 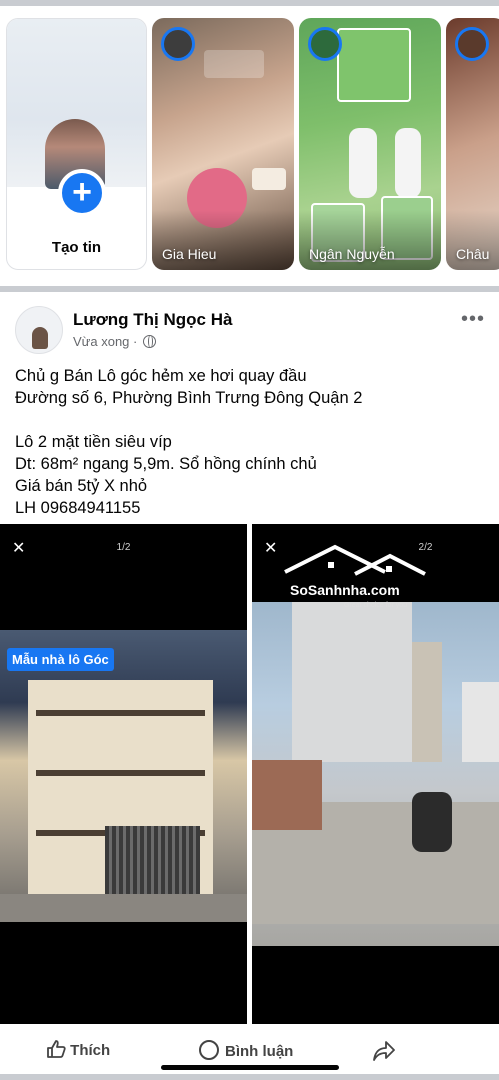 I want to click on post-line: LH 09684941155, so click(x=78, y=508).